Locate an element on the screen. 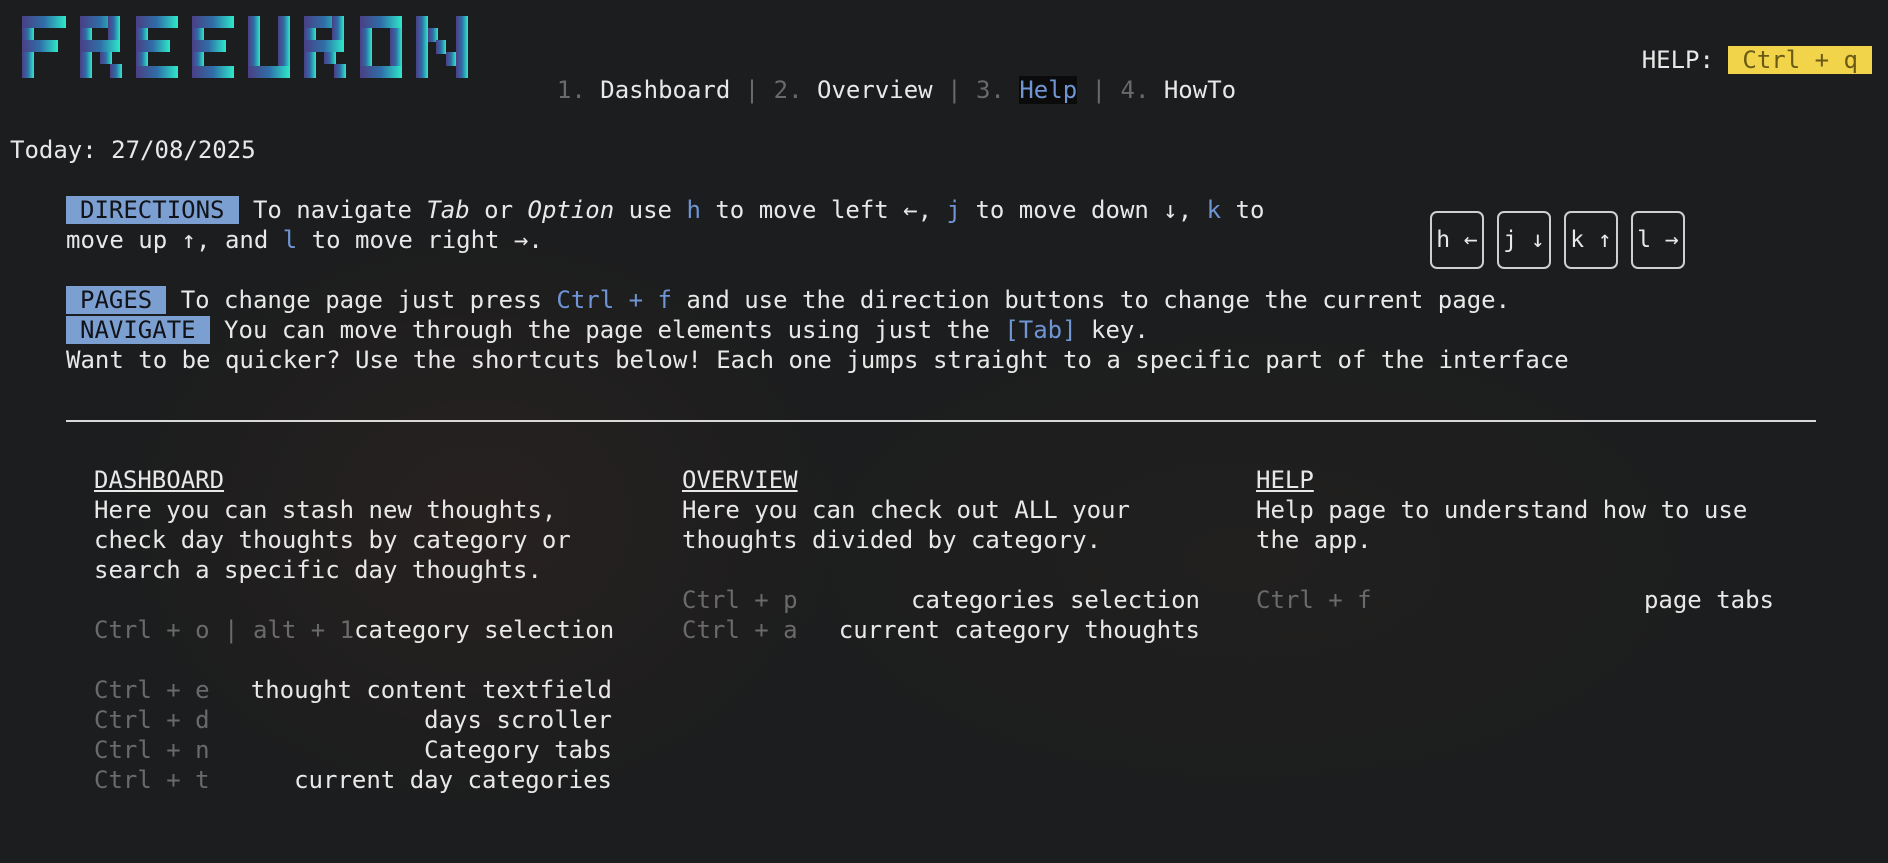 The image size is (1888, 863). shortcut-row: Ctrl + o | alt + 1 category selection is located at coordinates (354, 630).